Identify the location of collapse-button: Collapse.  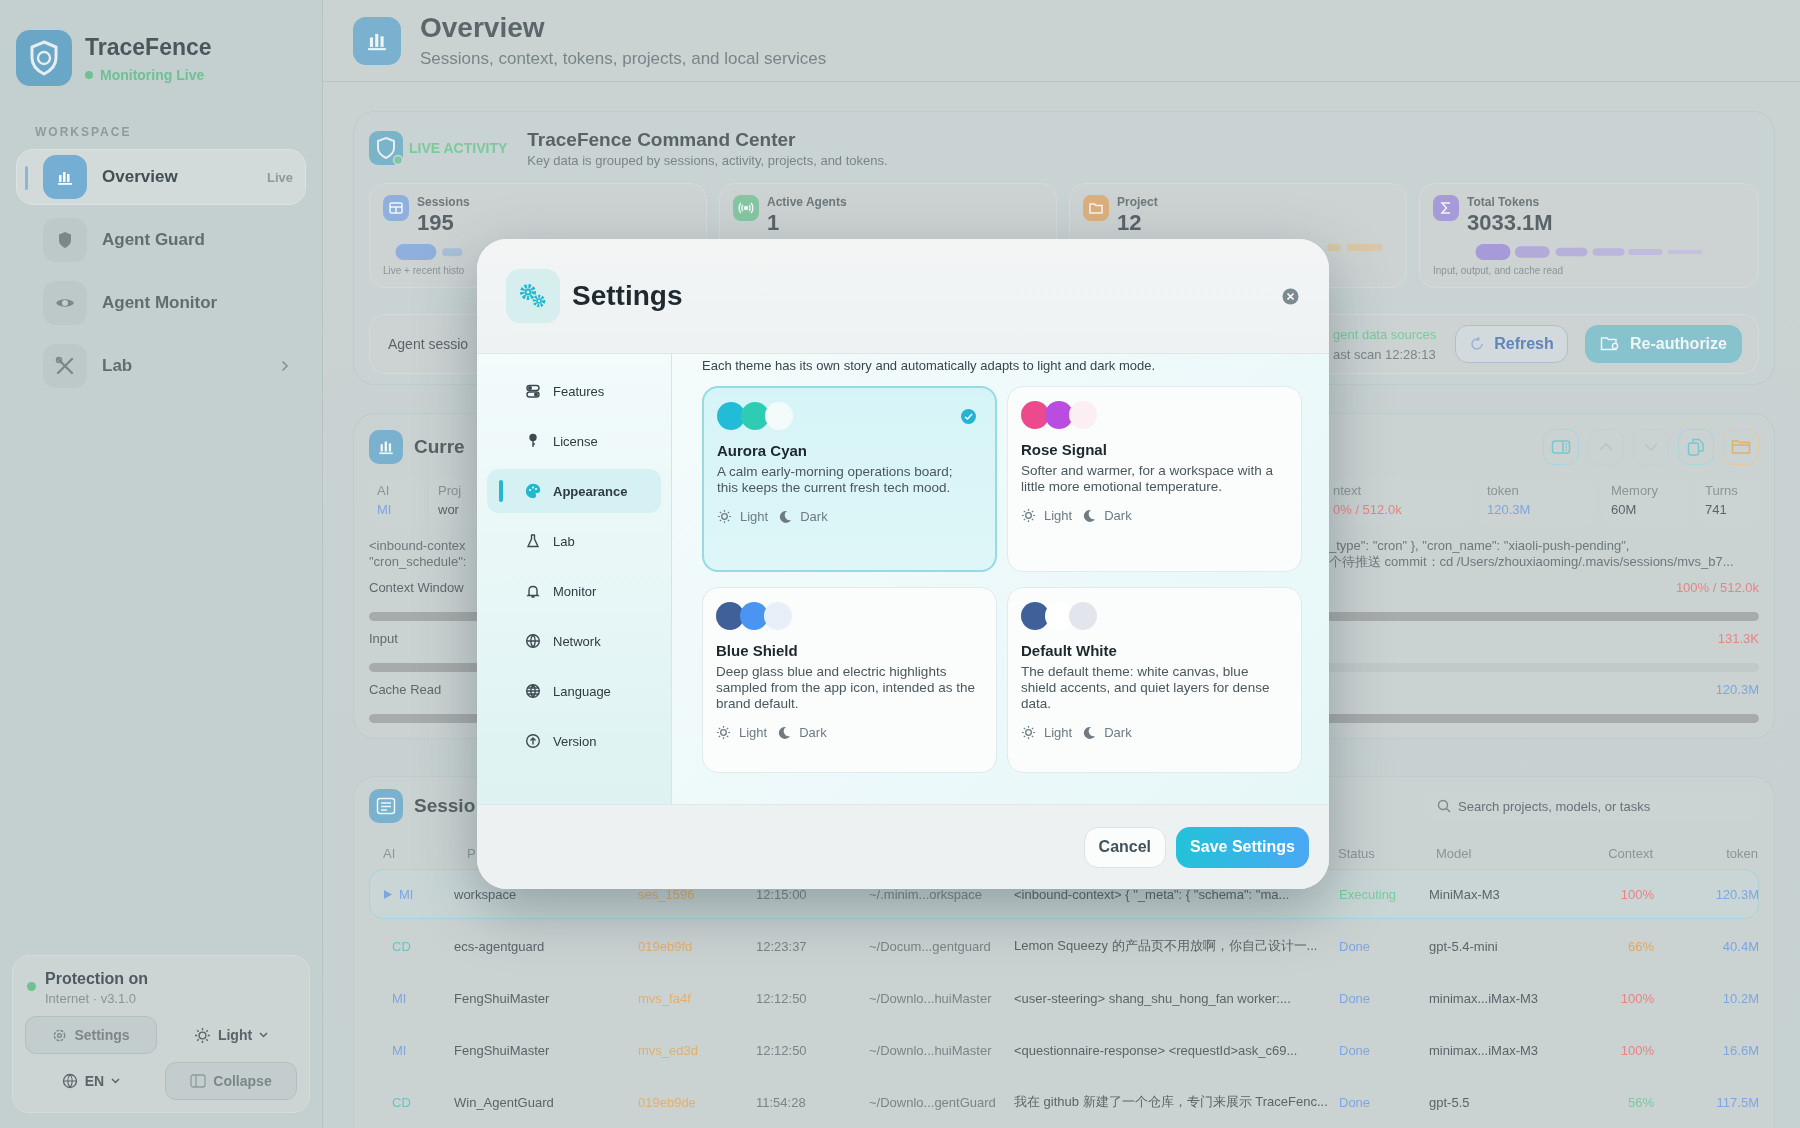
(231, 1081).